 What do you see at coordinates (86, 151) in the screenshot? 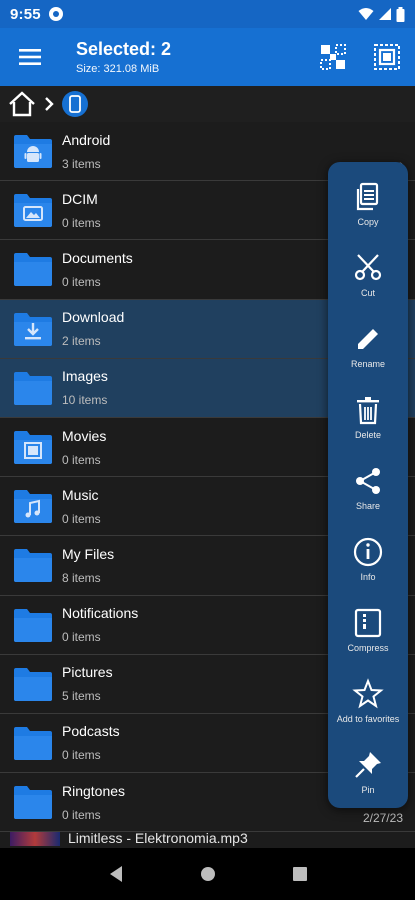
I see `folder-text: Android 3 items` at bounding box center [86, 151].